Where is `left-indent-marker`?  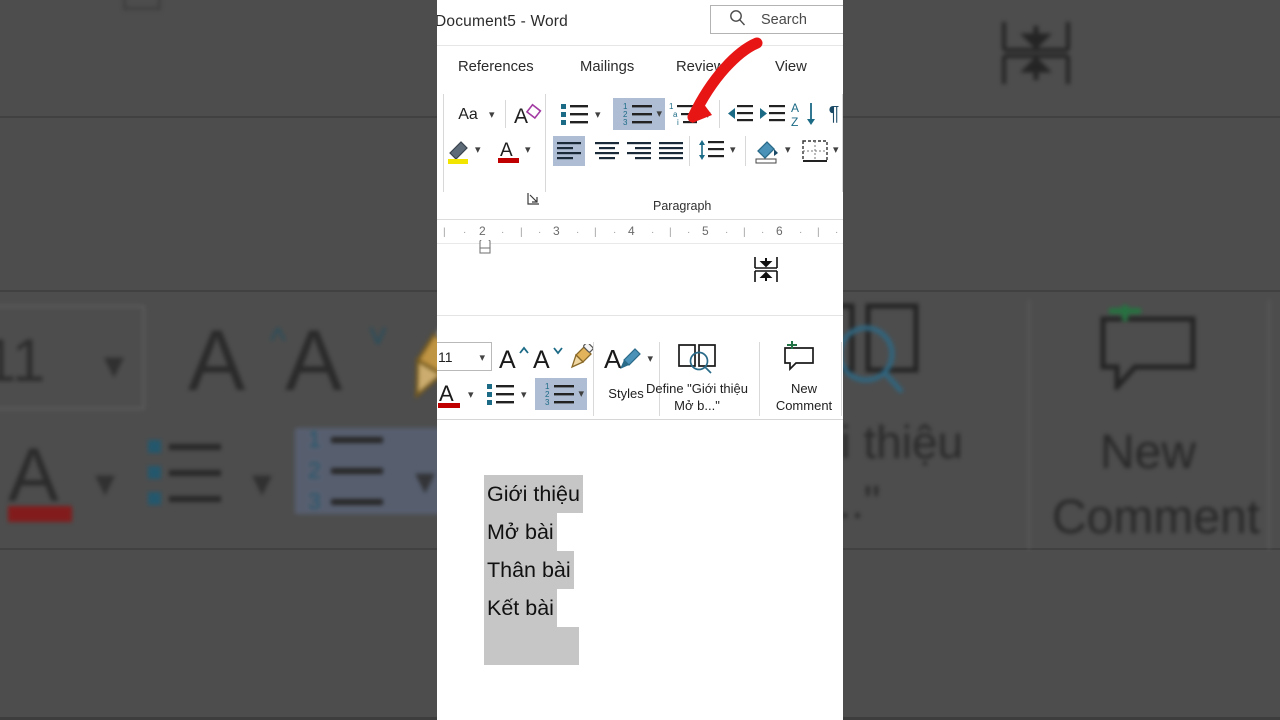
left-indent-marker is located at coordinates (485, 244).